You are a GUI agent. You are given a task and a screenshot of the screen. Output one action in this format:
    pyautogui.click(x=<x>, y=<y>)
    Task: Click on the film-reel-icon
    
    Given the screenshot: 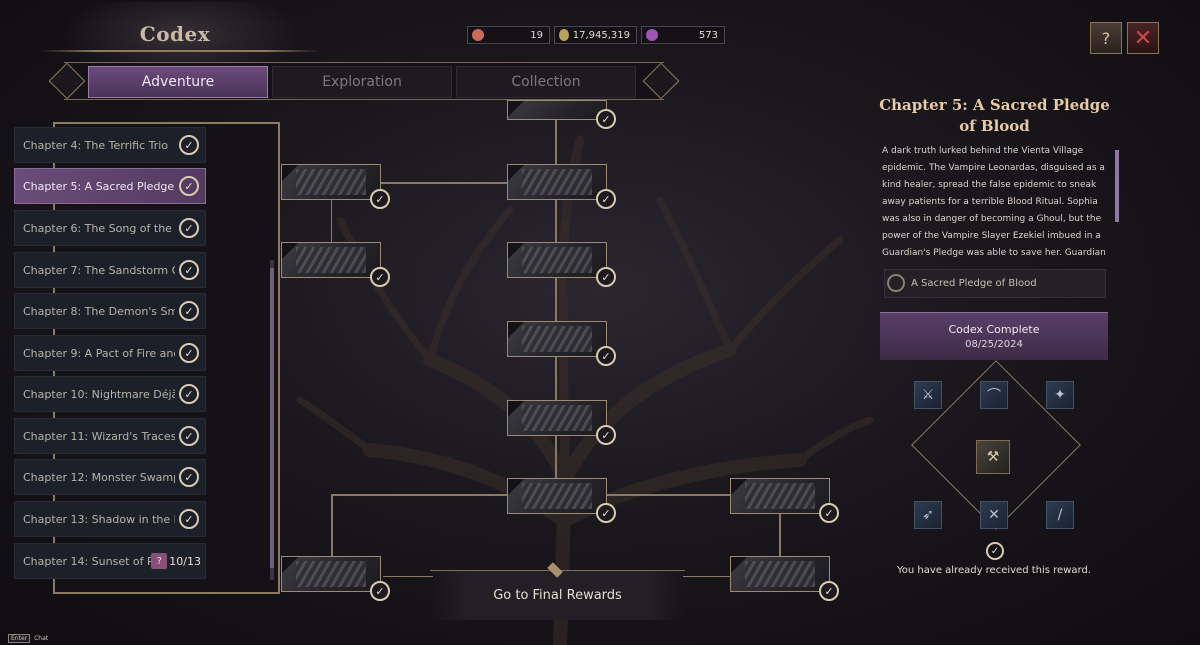 What is the action you would take?
    pyautogui.click(x=896, y=283)
    